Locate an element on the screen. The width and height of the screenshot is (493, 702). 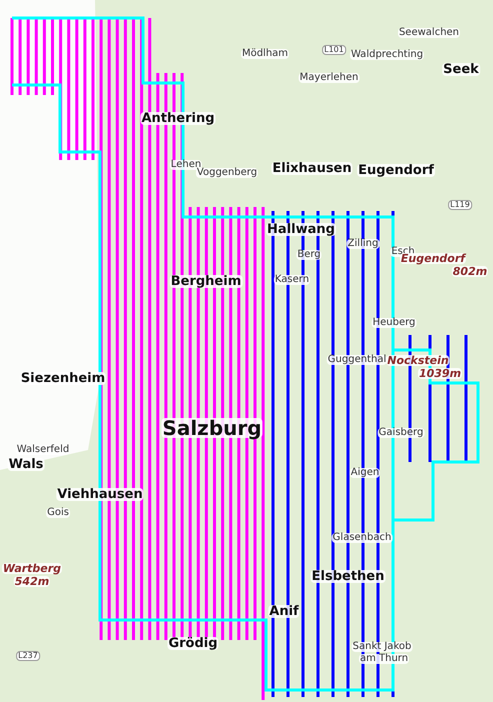
place-label: Elsbethen is located at coordinates (348, 576).